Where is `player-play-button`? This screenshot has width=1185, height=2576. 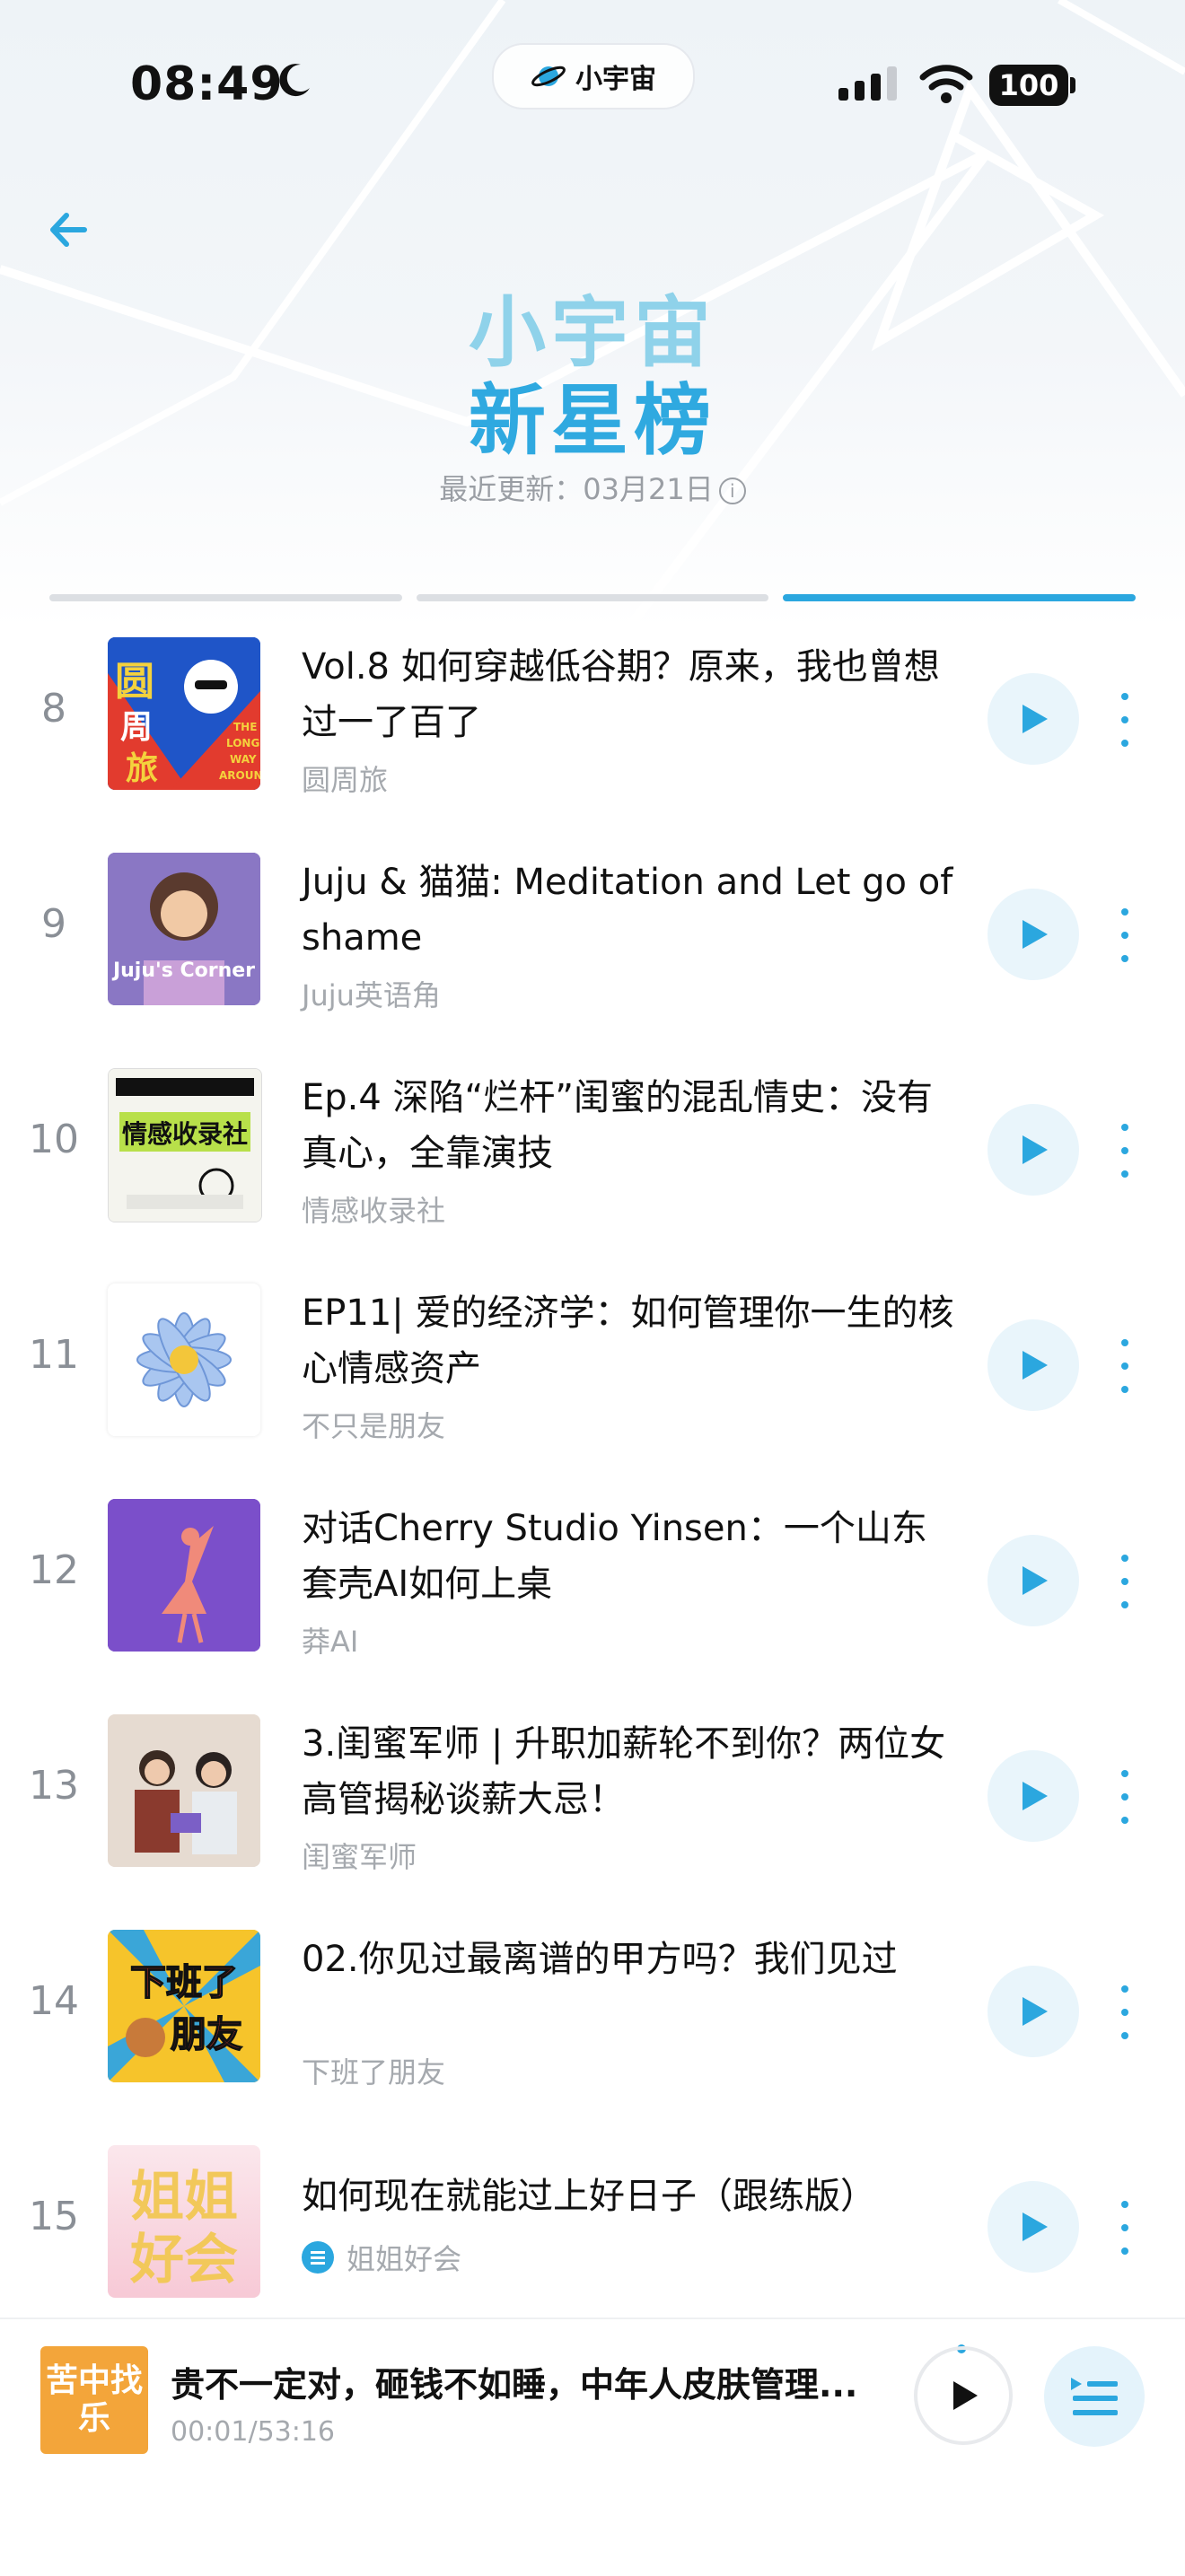
player-play-button is located at coordinates (963, 2395).